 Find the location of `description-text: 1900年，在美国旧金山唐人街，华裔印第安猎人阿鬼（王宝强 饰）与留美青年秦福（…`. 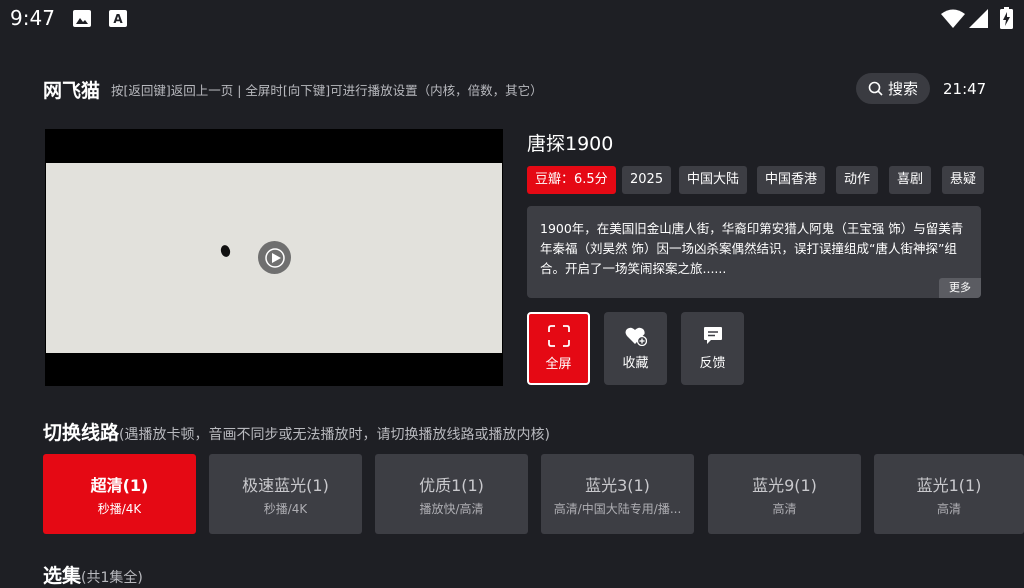

description-text: 1900年，在美国旧金山唐人街，华裔印第安猎人阿鬼（王宝强 饰）与留美青年秦福（… is located at coordinates (752, 248).